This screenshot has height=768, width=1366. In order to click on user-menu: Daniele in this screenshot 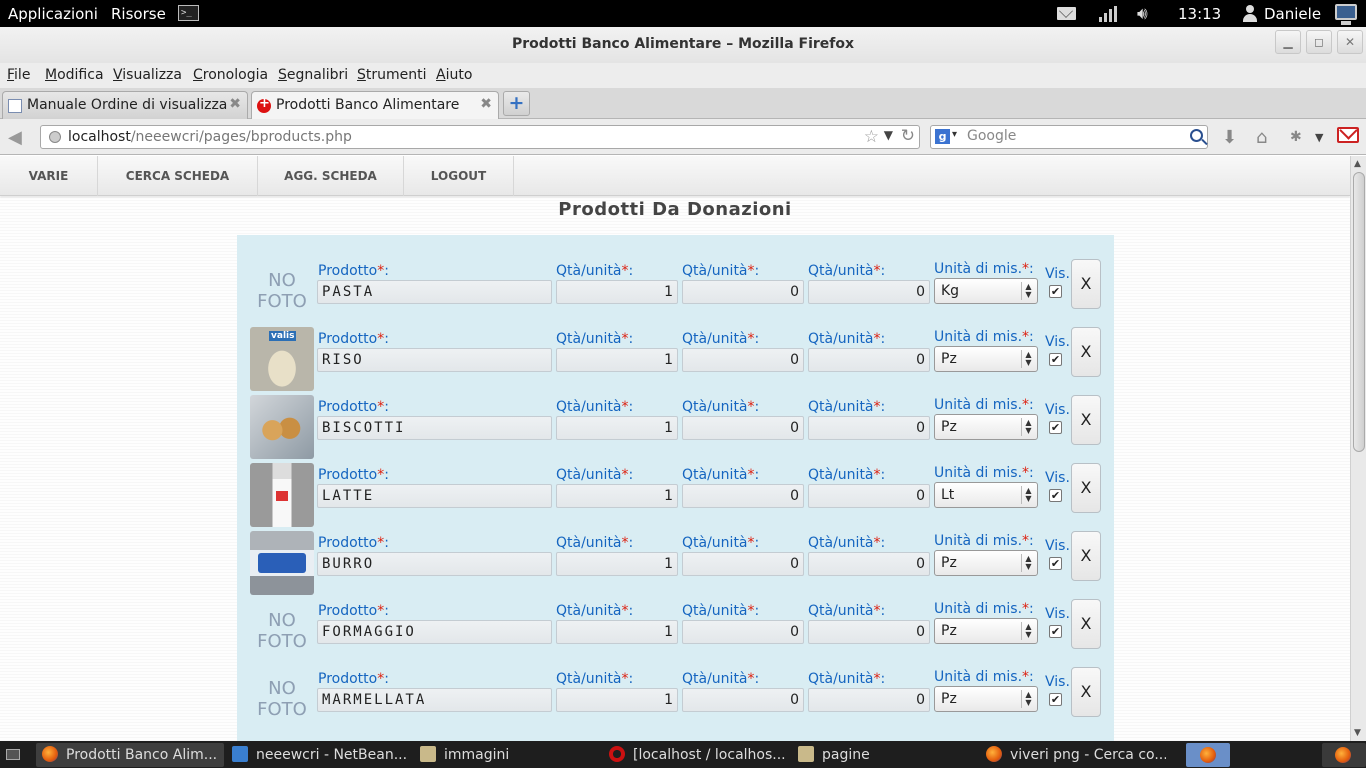, I will do `click(1292, 14)`.